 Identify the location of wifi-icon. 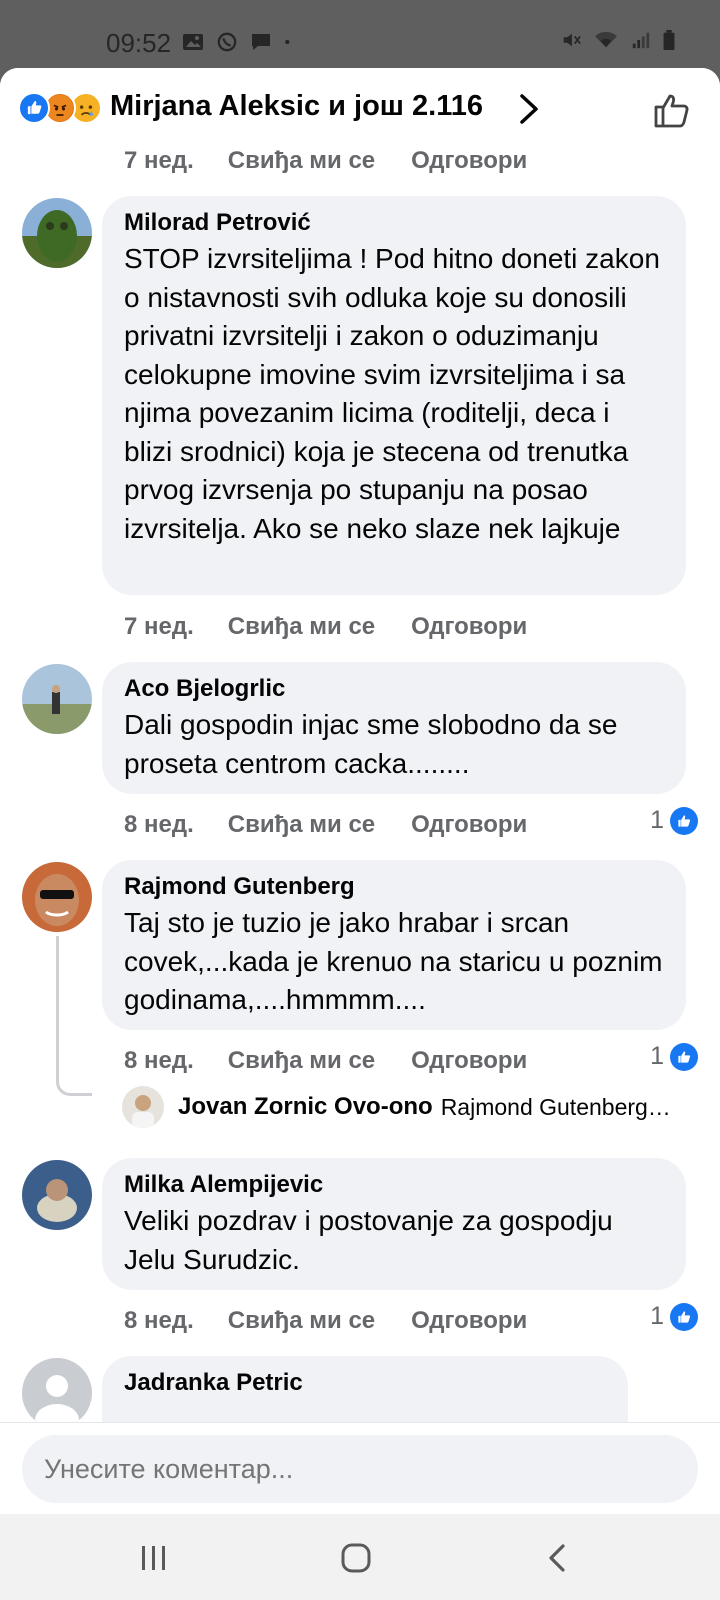
(606, 39).